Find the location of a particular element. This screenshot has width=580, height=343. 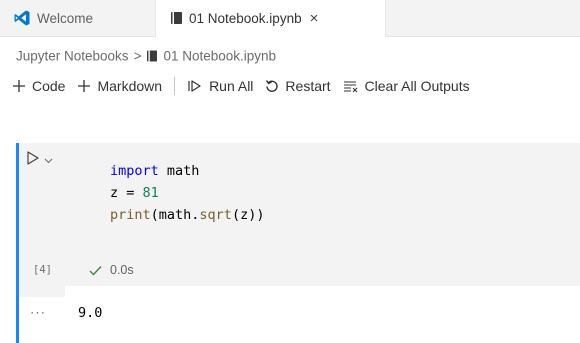

add-code-label: Code is located at coordinates (49, 86).